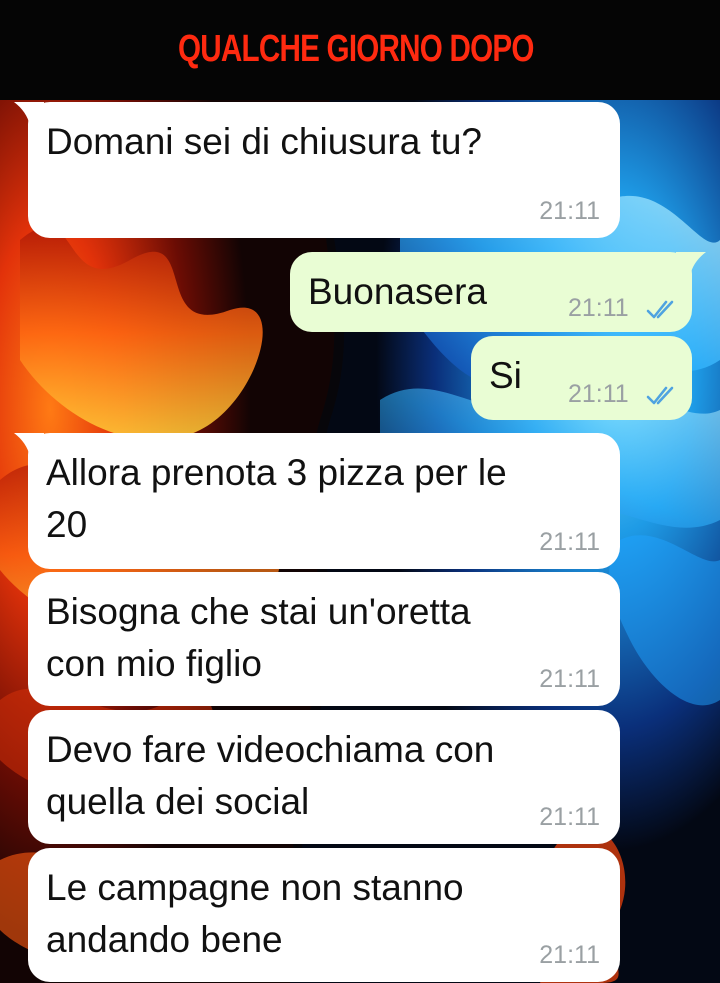  What do you see at coordinates (276, 472) in the screenshot?
I see `message-text: Allora prenota 3 pizza per le` at bounding box center [276, 472].